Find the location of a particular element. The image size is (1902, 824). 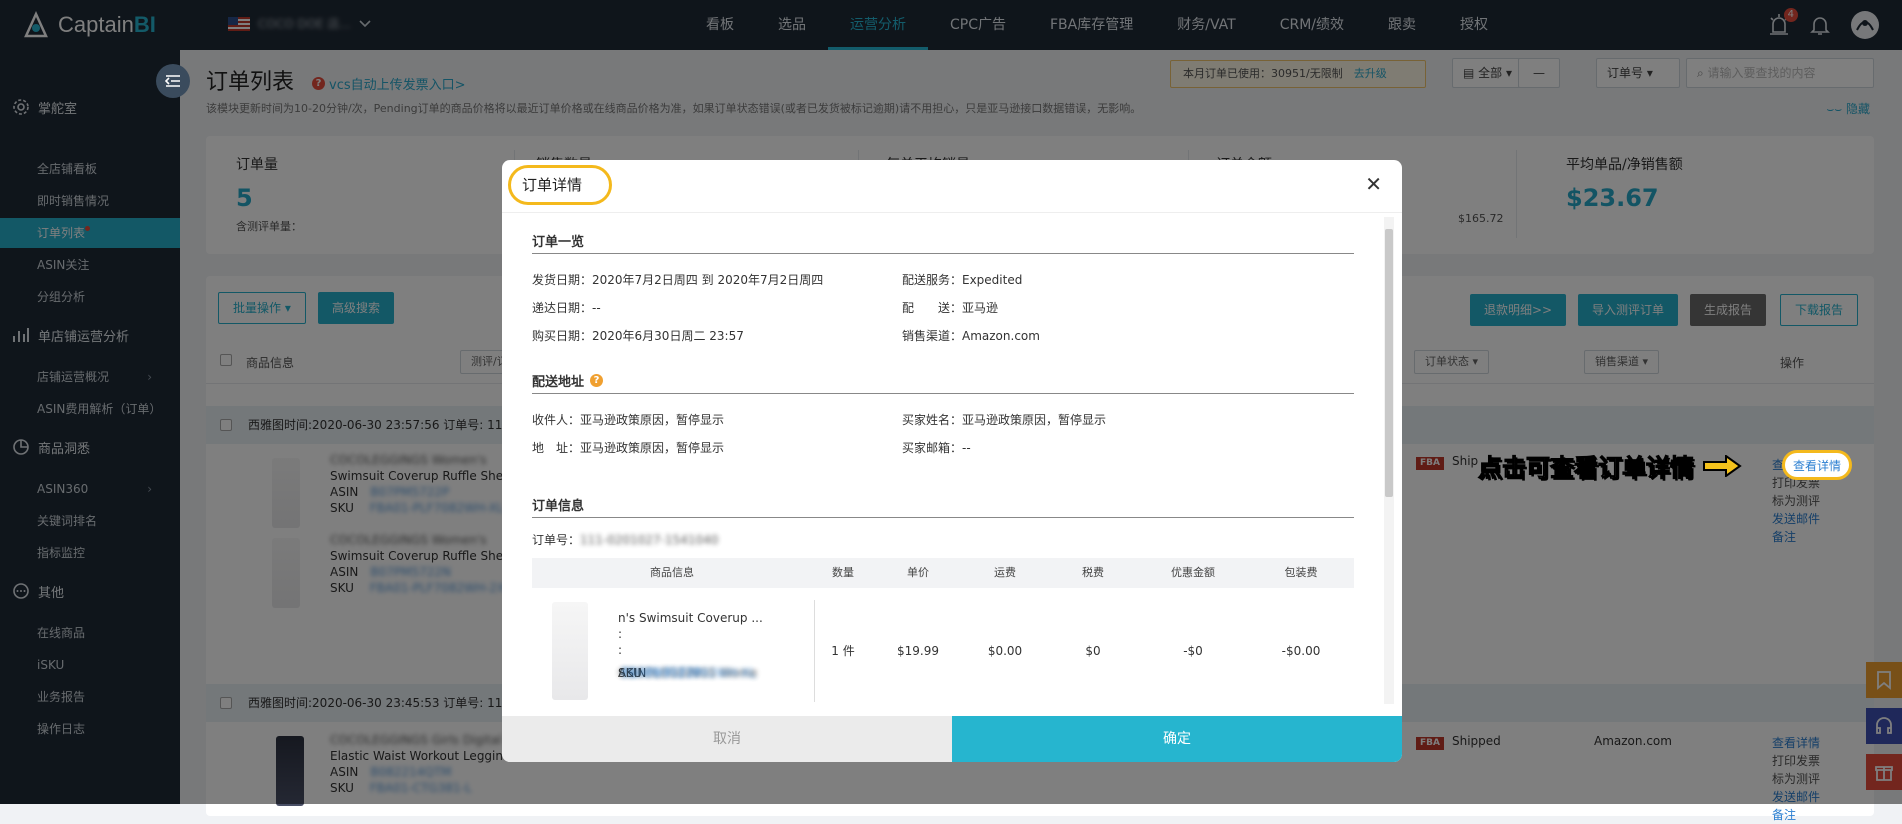

section-address-heading: 配送地址? is located at coordinates (568, 380).